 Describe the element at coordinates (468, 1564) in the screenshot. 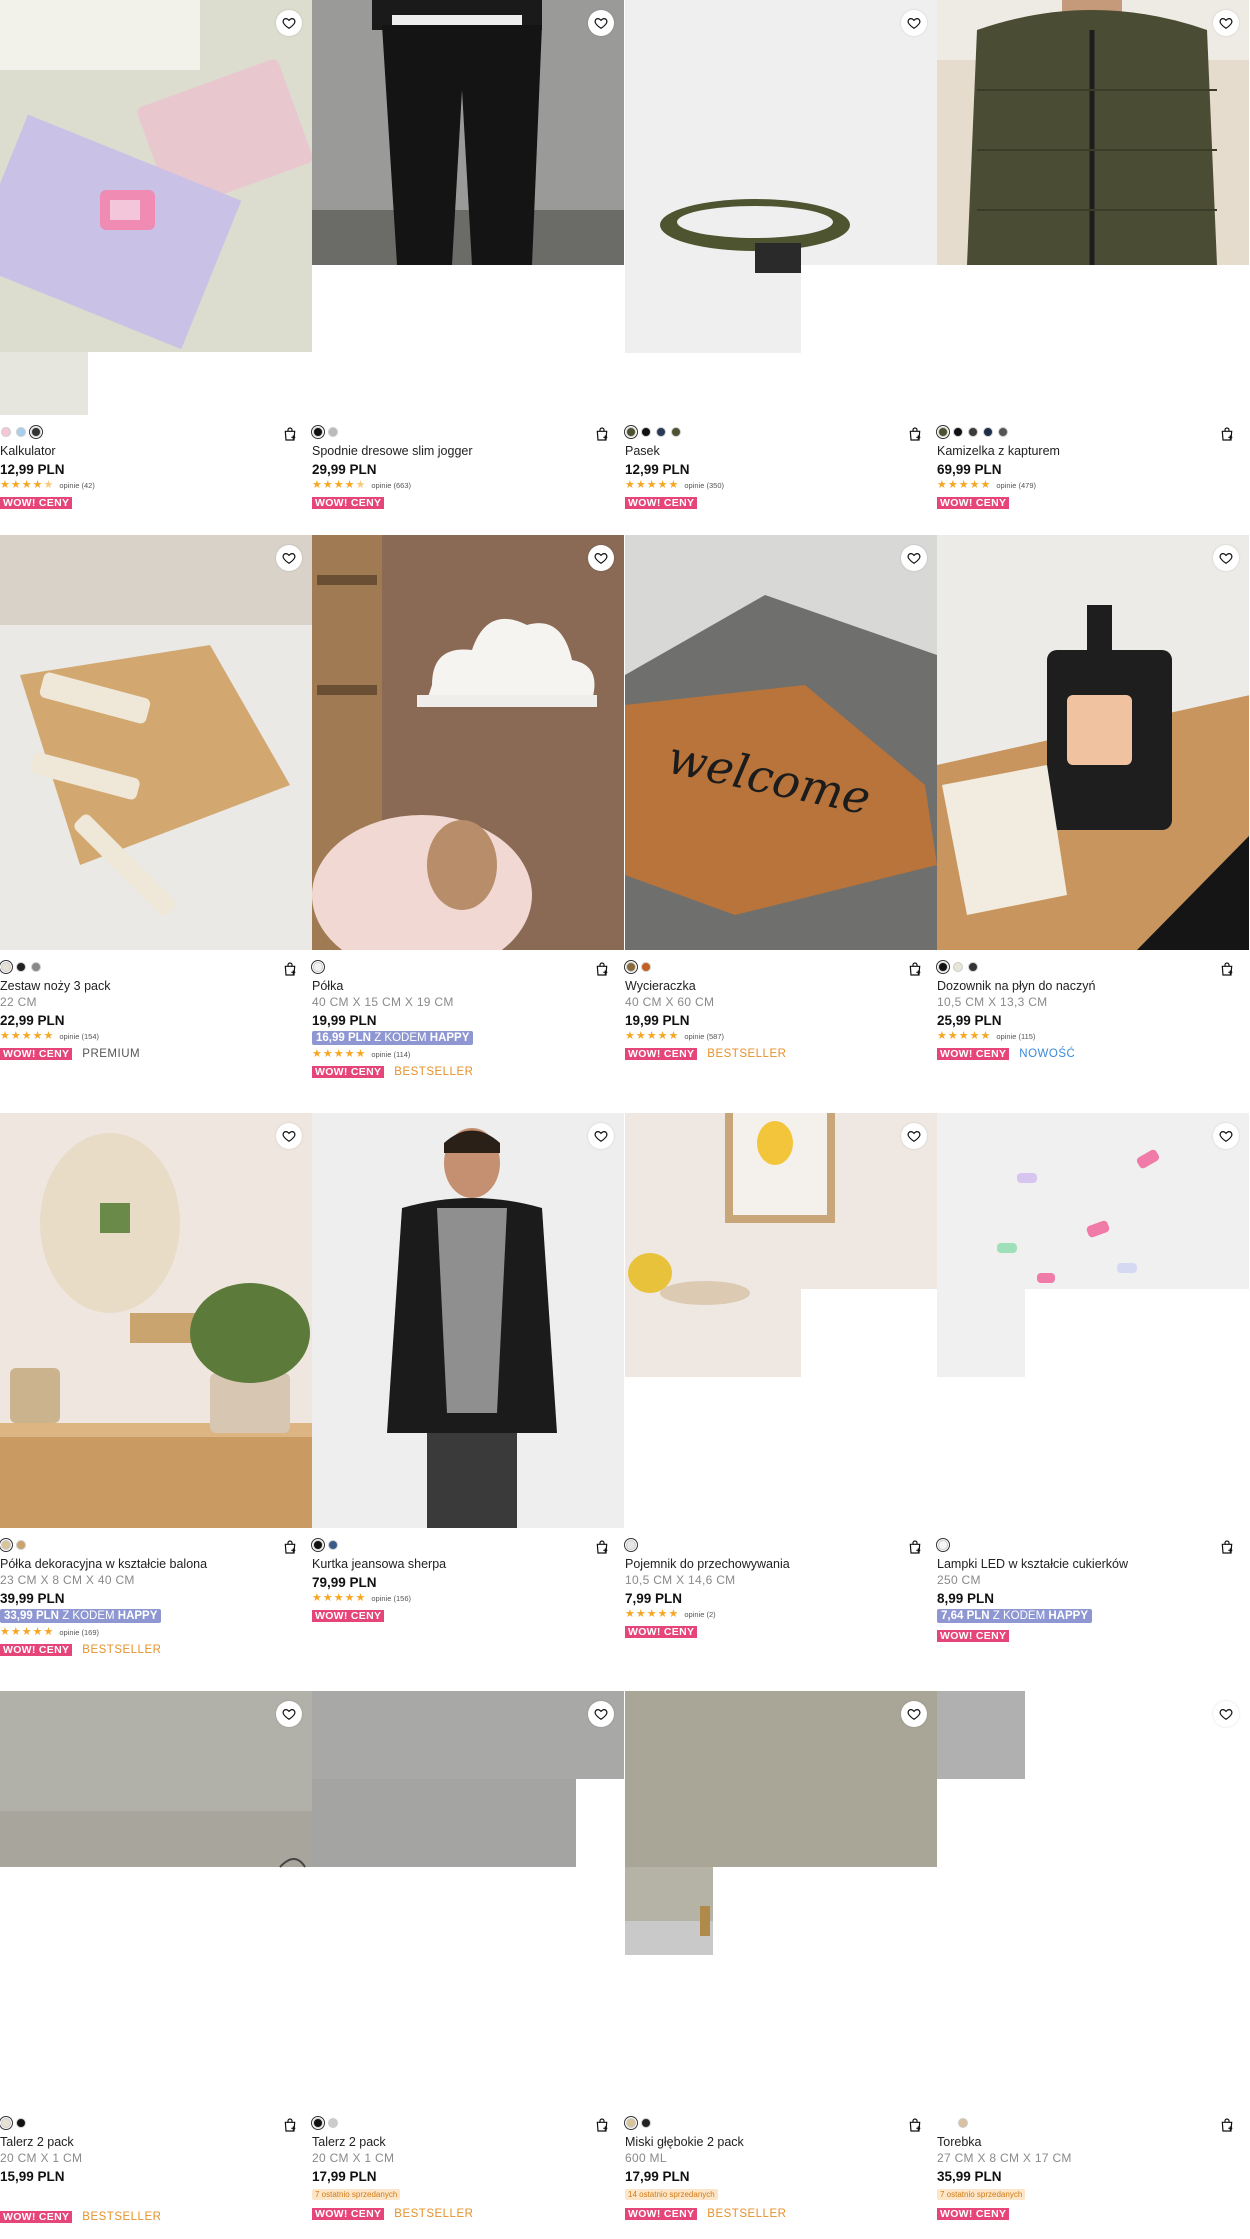

I see `product-name: Kurtka jeansowa sherpa` at that location.